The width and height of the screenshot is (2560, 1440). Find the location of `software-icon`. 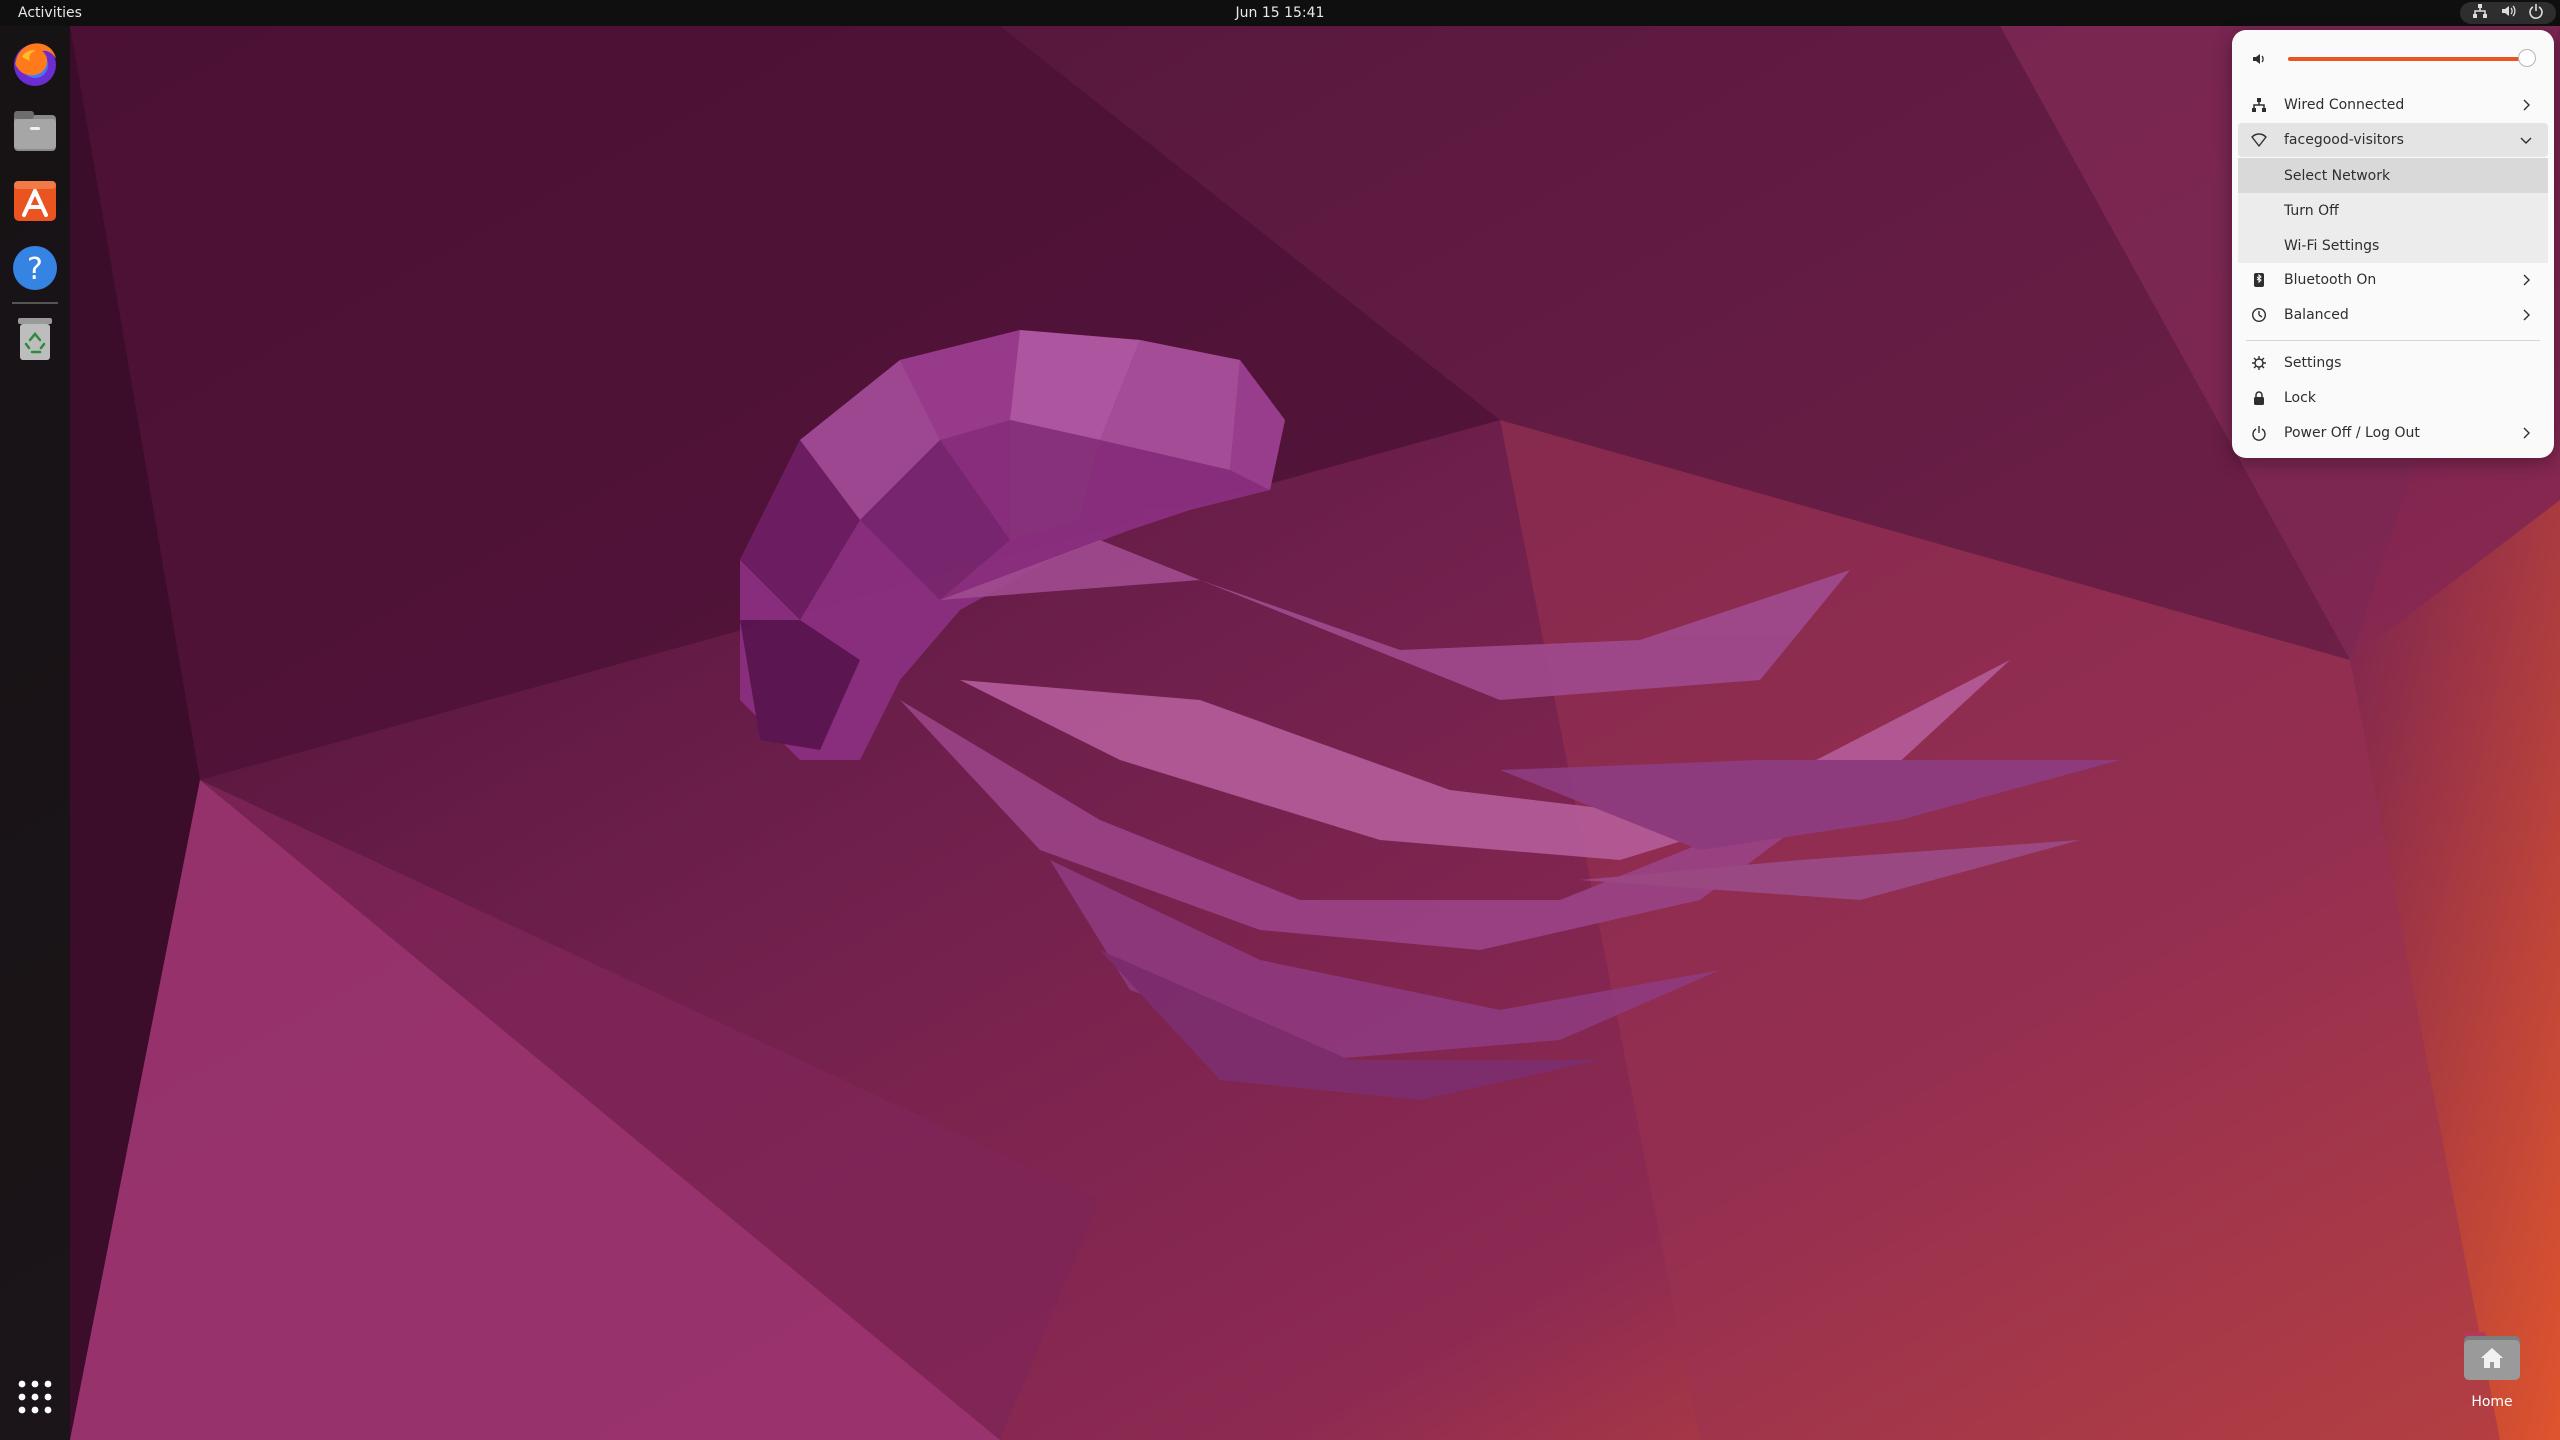

software-icon is located at coordinates (35, 201).